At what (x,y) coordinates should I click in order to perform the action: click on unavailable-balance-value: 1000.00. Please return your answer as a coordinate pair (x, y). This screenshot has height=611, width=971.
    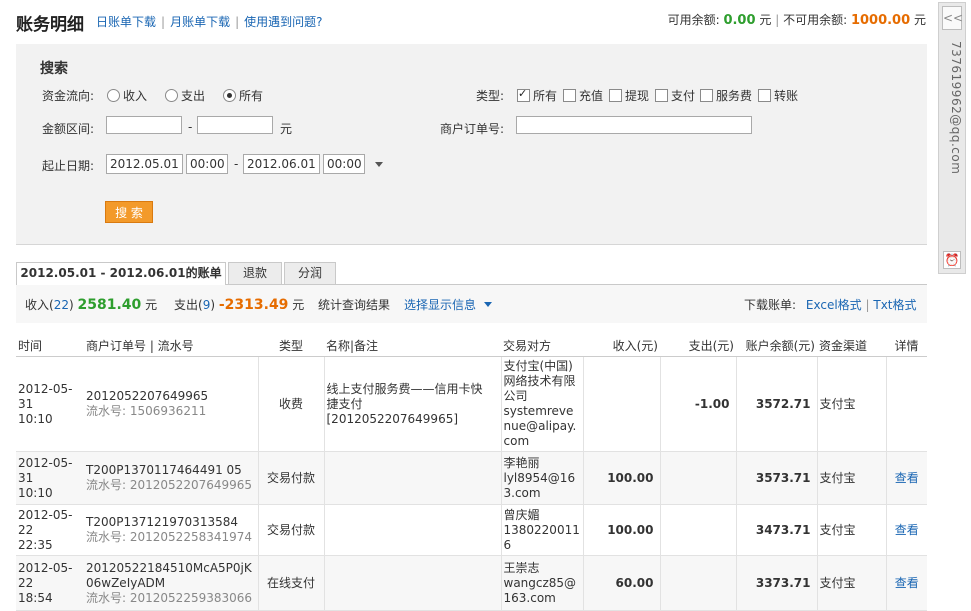
    Looking at the image, I should click on (880, 20).